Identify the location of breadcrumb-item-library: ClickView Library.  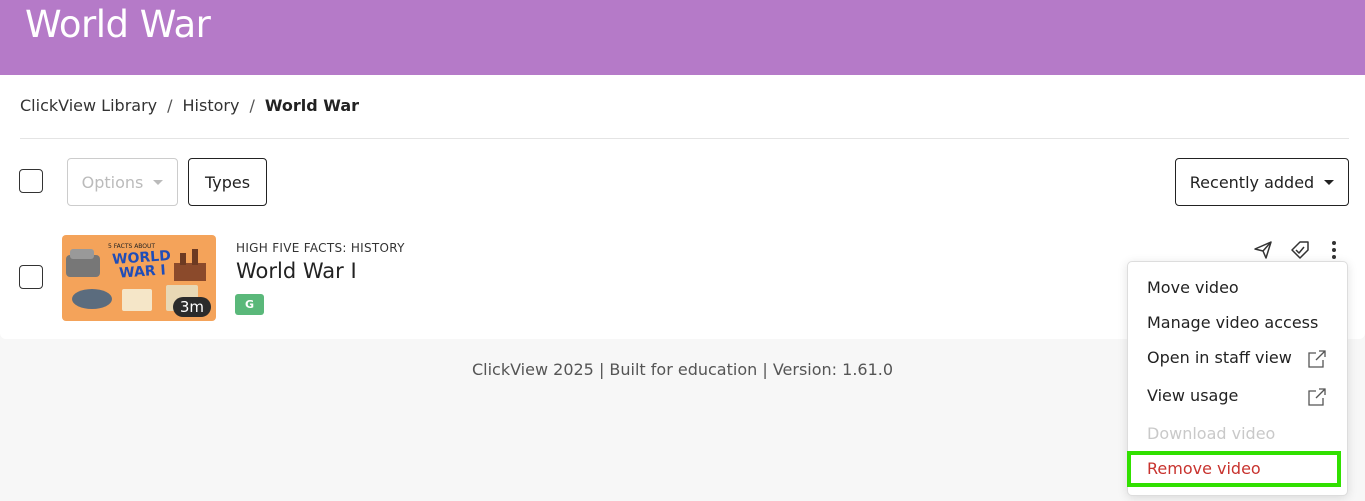
(88, 105).